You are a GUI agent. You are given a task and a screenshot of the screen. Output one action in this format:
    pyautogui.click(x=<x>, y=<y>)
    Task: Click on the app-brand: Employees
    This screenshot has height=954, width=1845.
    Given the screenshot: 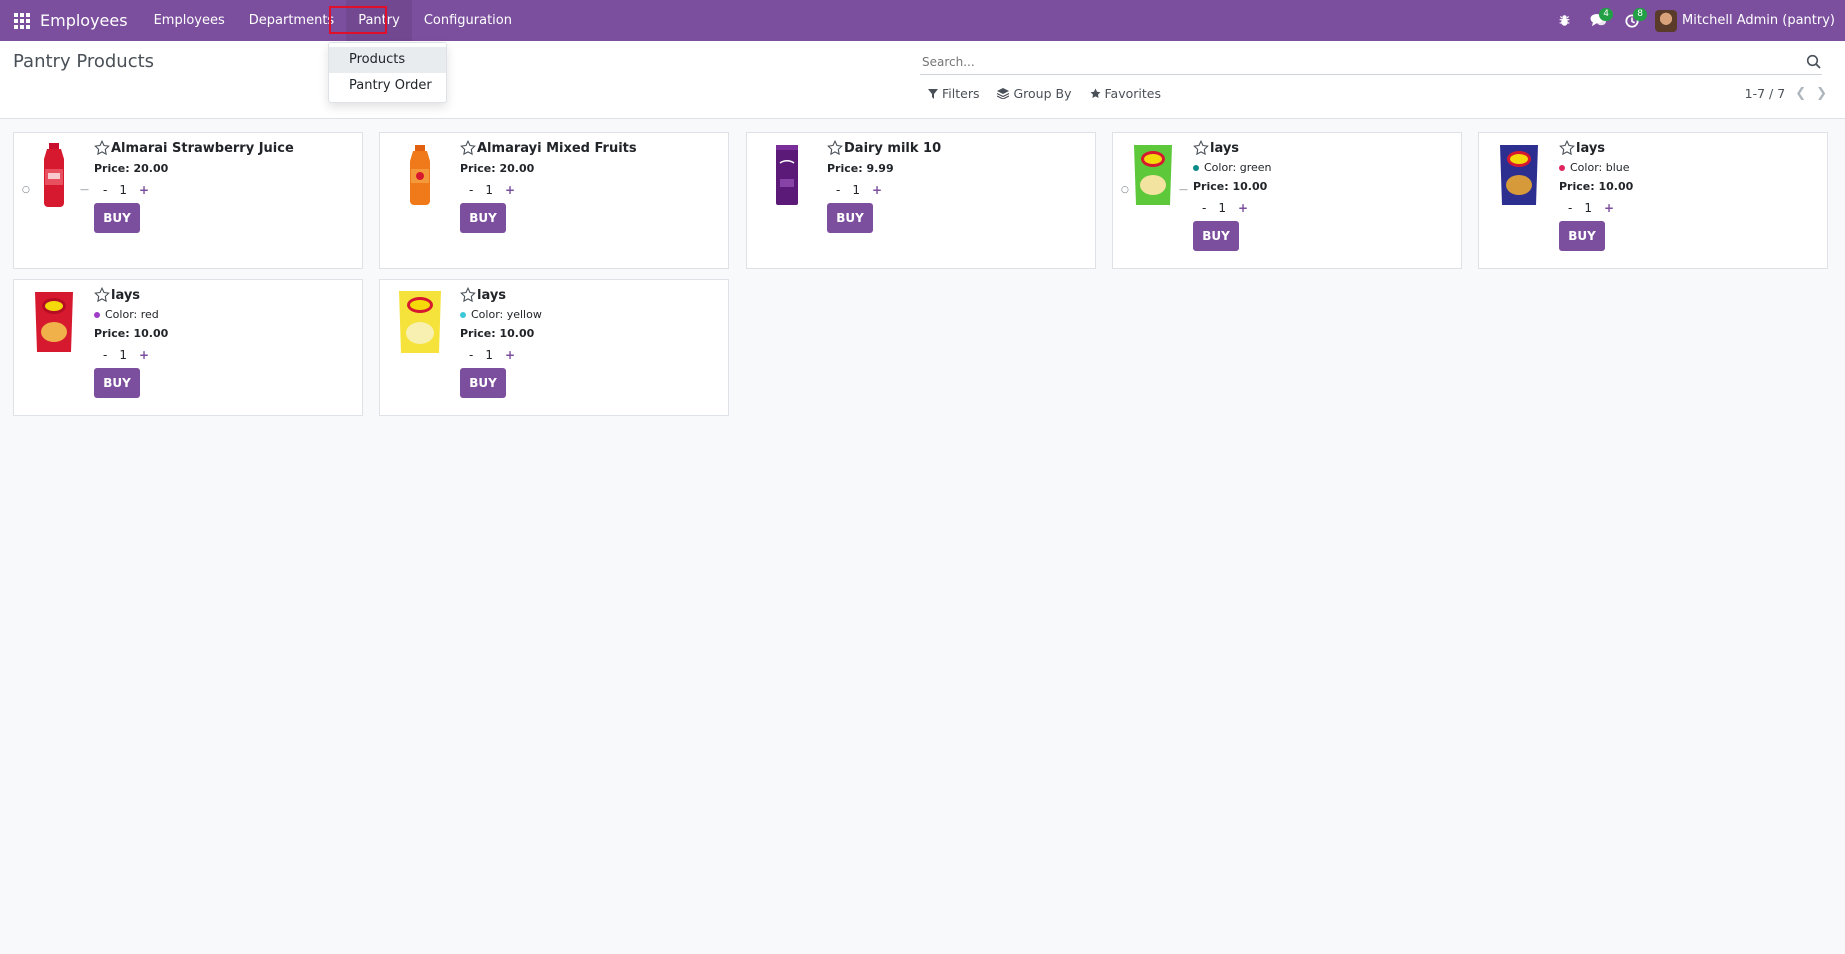 What is the action you would take?
    pyautogui.click(x=84, y=20)
    